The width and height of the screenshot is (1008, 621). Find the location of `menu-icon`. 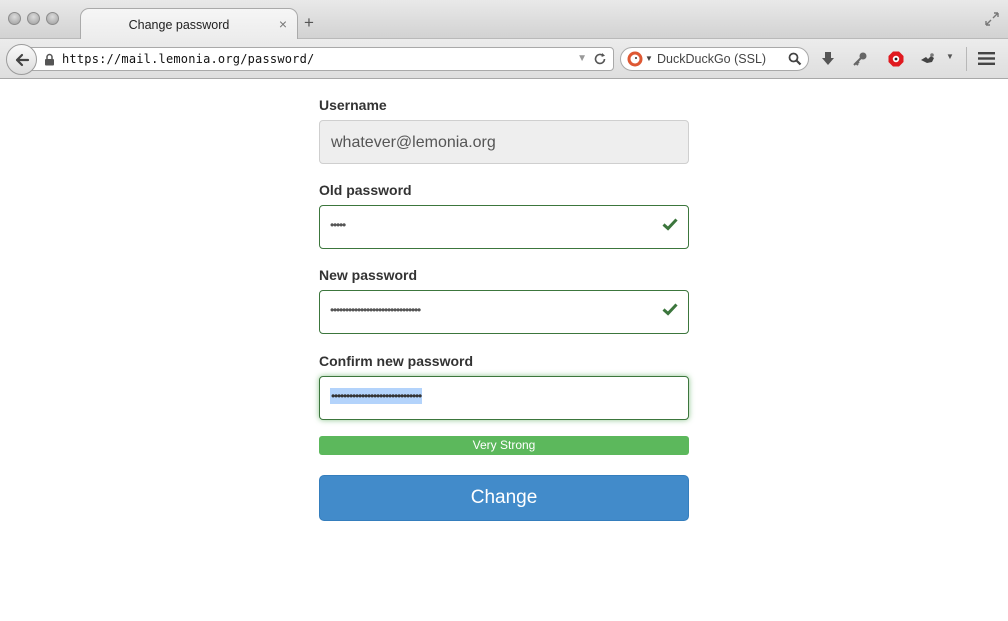

menu-icon is located at coordinates (986, 58).